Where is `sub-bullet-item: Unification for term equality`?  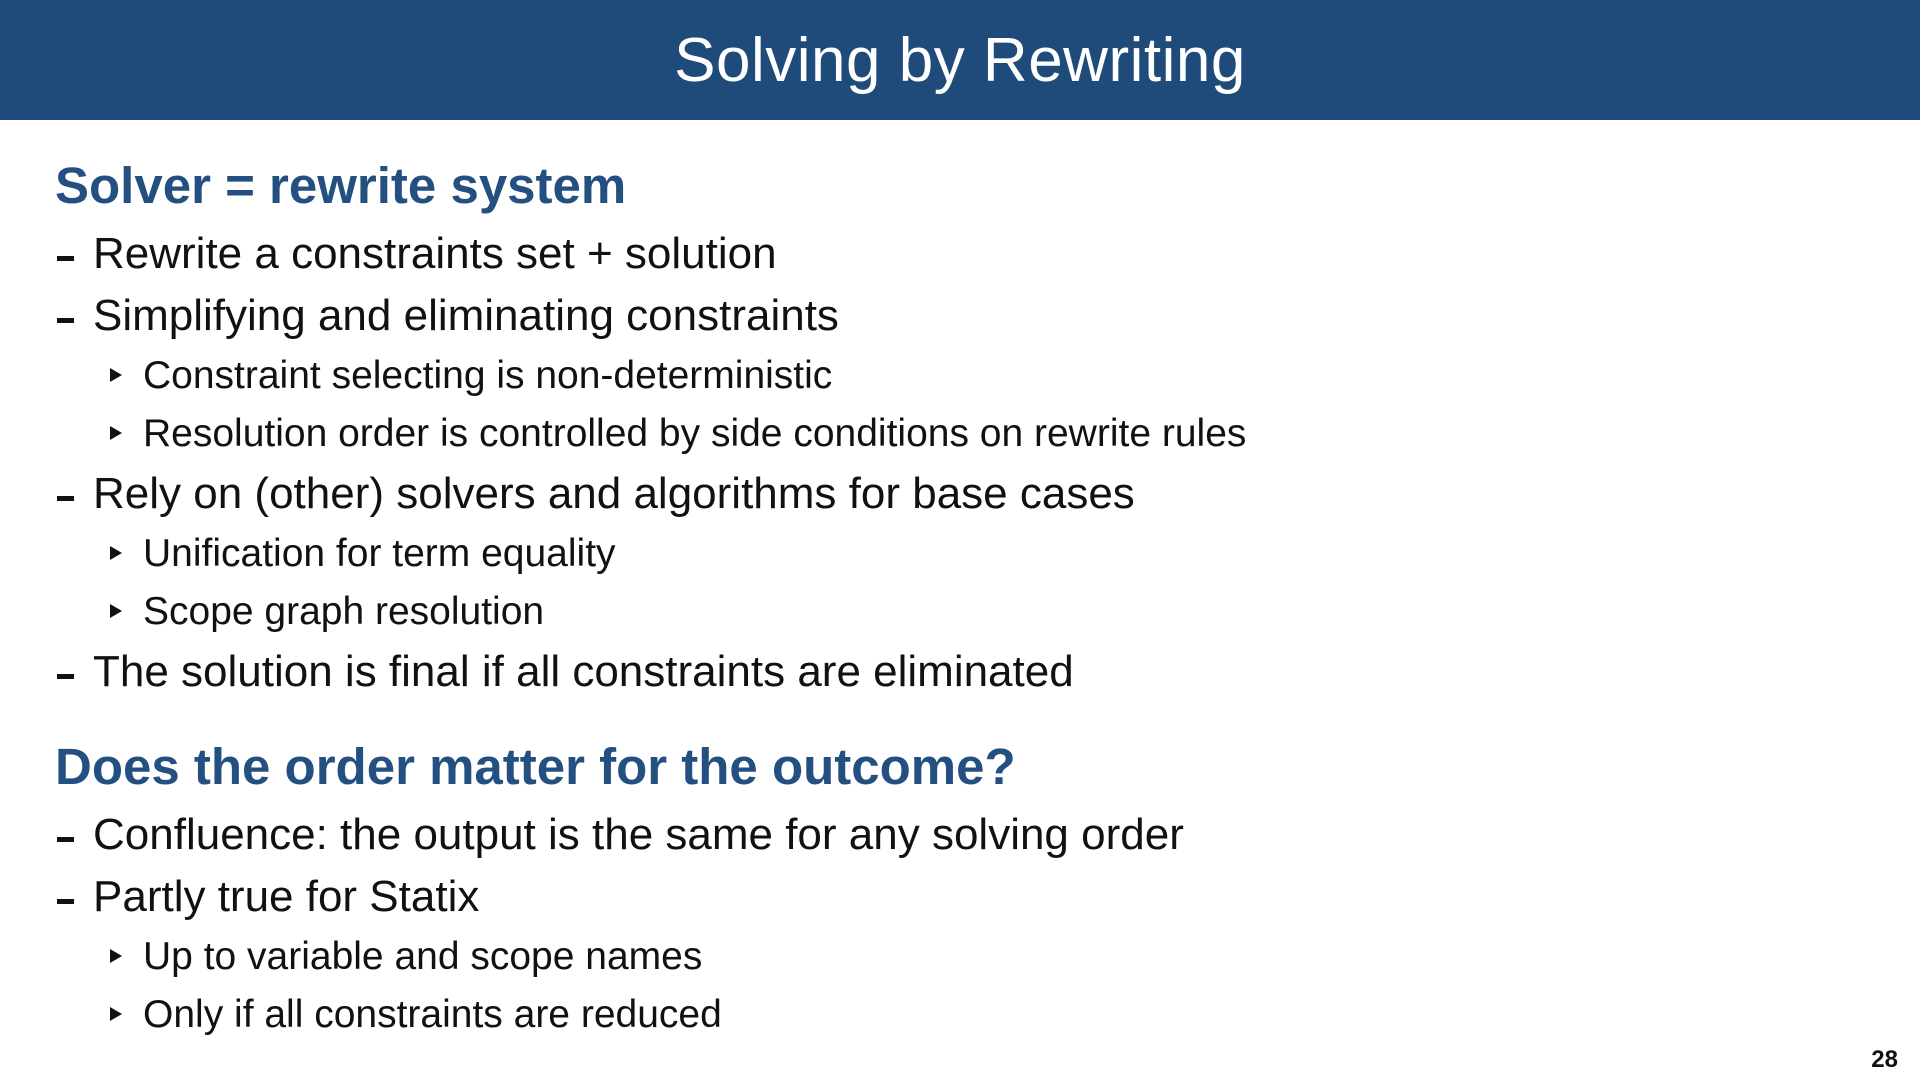
sub-bullet-item: Unification for term equality is located at coordinates (955, 554).